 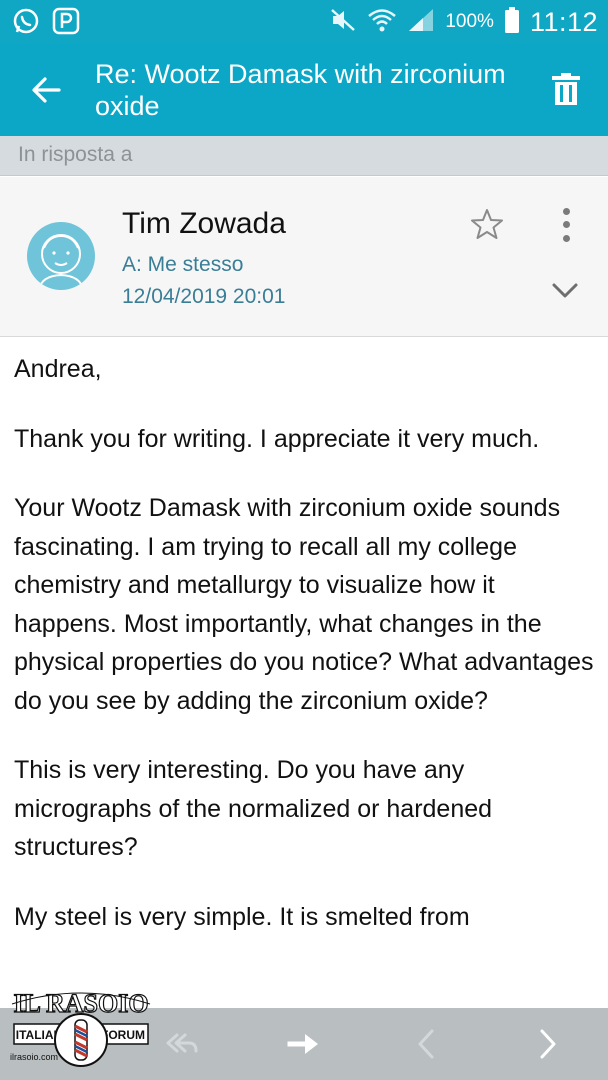 I want to click on more-options-button, so click(x=566, y=225).